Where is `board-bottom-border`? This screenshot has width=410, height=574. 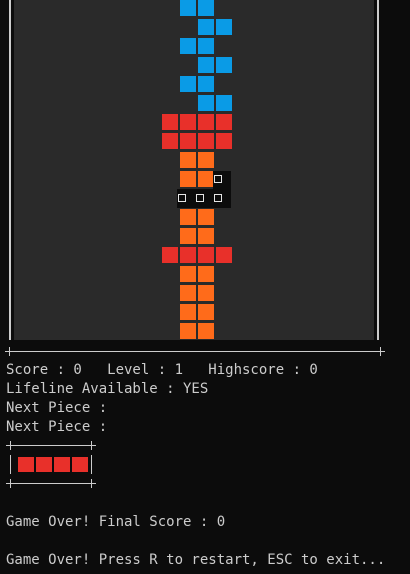
board-bottom-border is located at coordinates (196, 351).